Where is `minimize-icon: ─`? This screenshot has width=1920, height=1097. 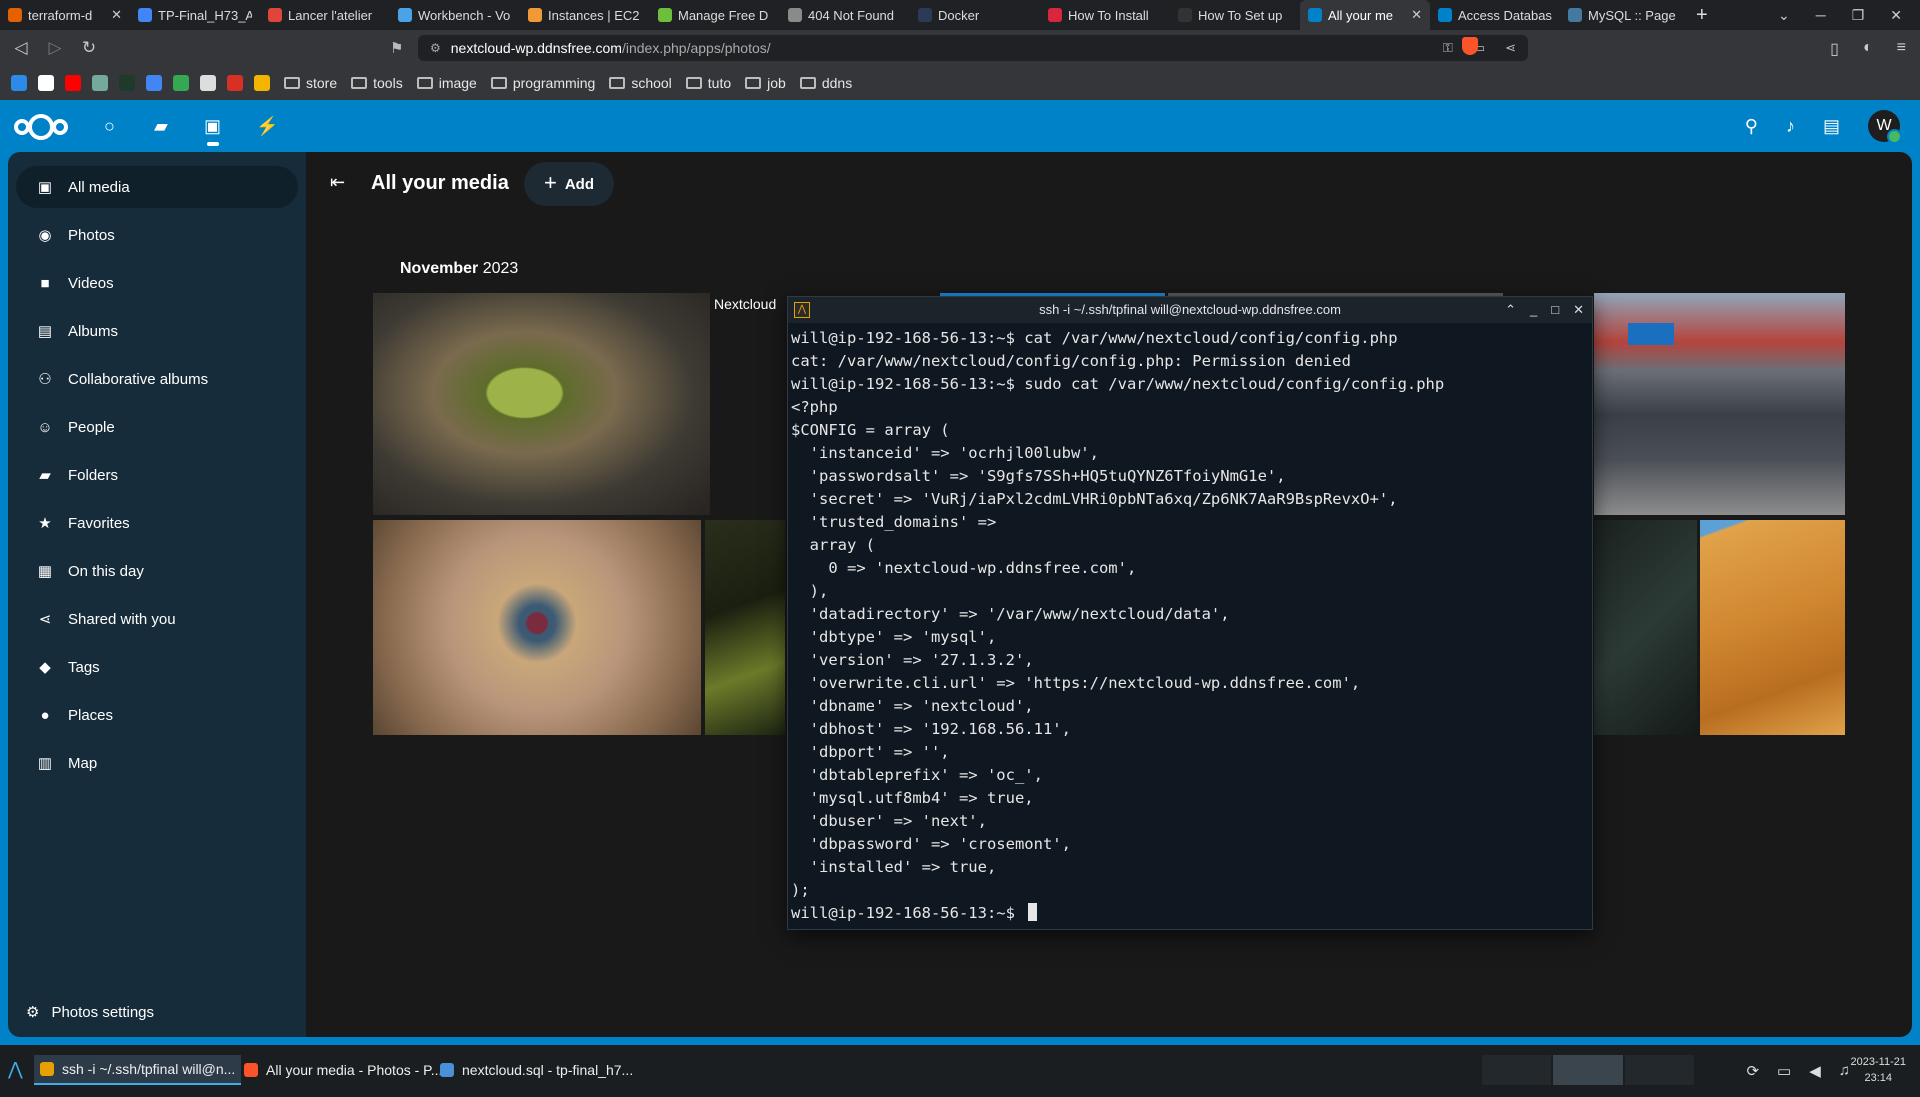 minimize-icon: ─ is located at coordinates (1821, 15).